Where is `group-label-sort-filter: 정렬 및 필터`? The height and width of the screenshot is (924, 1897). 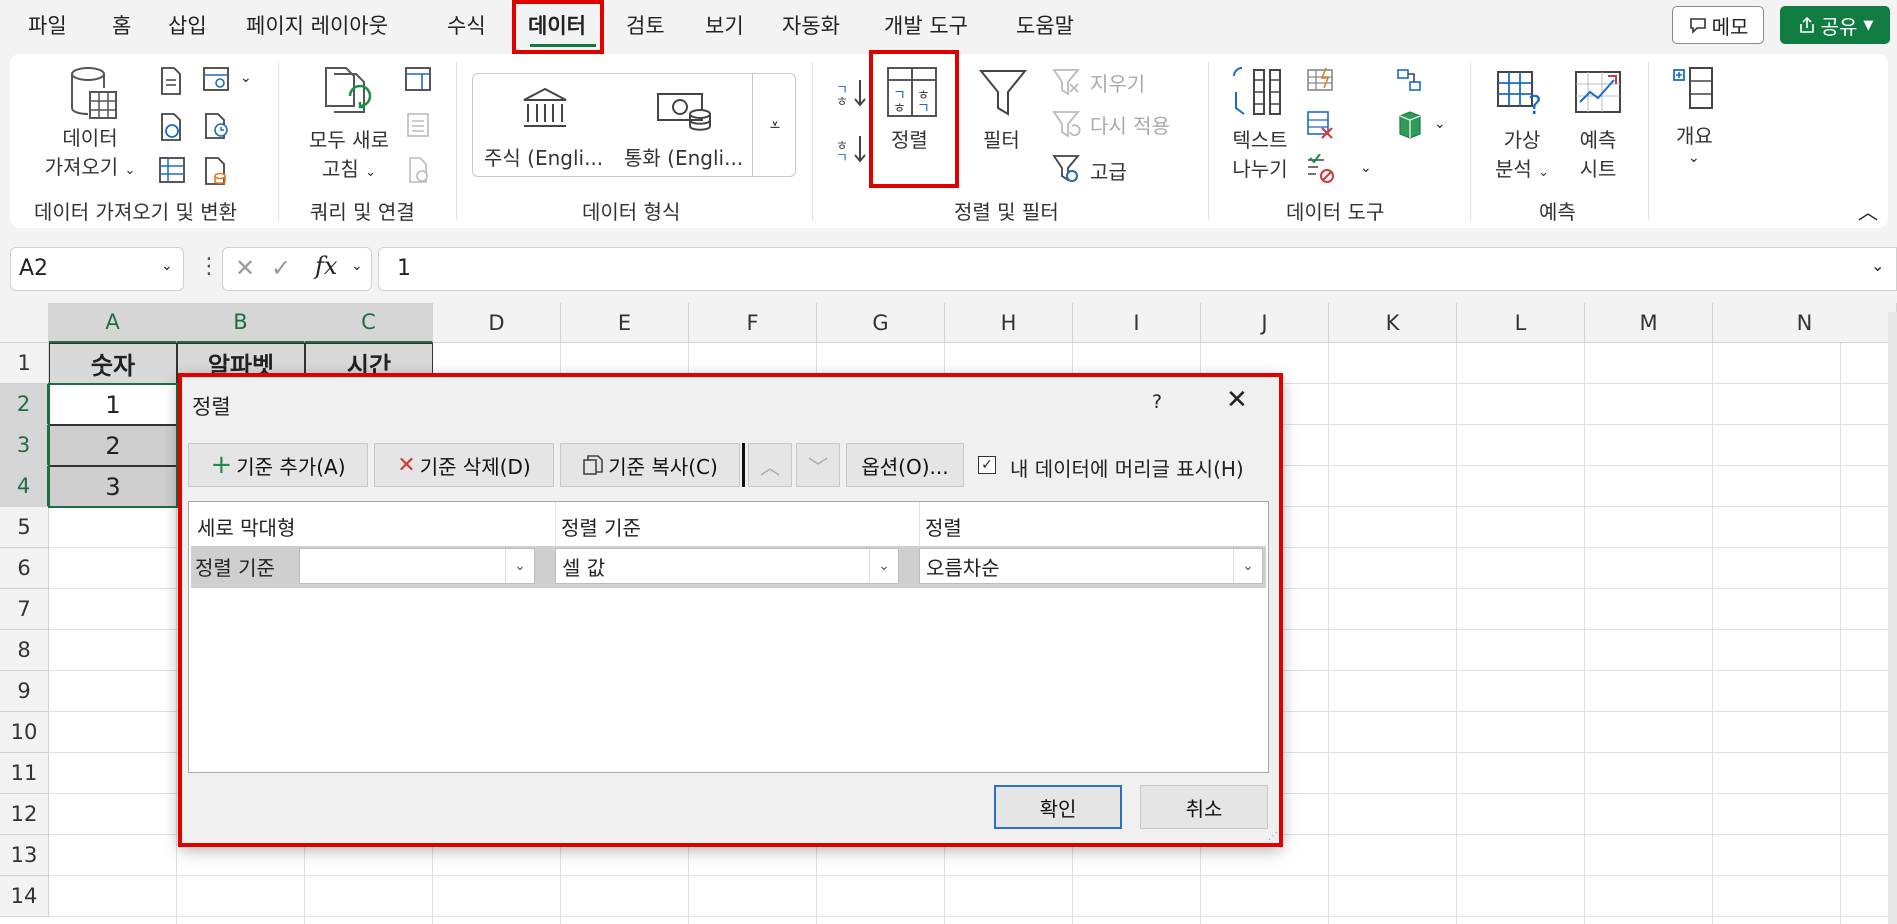
group-label-sort-filter: 정렬 및 필터 is located at coordinates (1006, 212).